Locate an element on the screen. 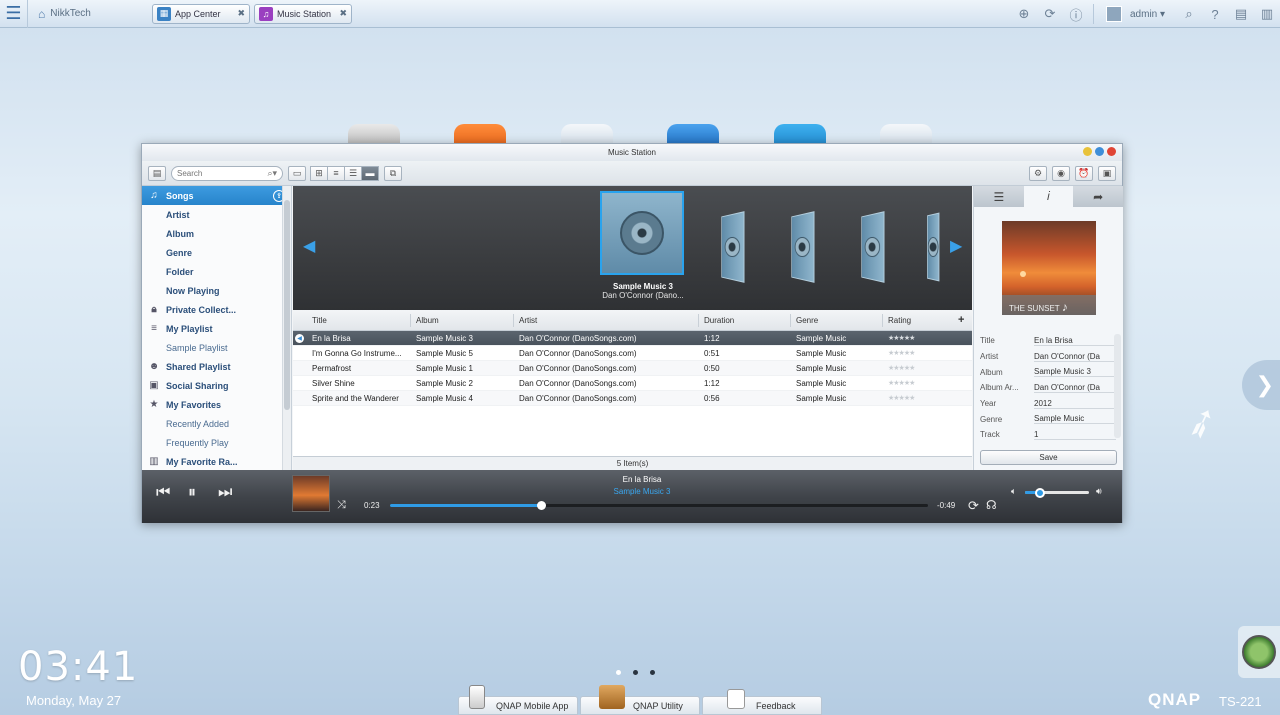 The height and width of the screenshot is (715, 1280). previous-track-icon: ⏮ is located at coordinates (163, 493).